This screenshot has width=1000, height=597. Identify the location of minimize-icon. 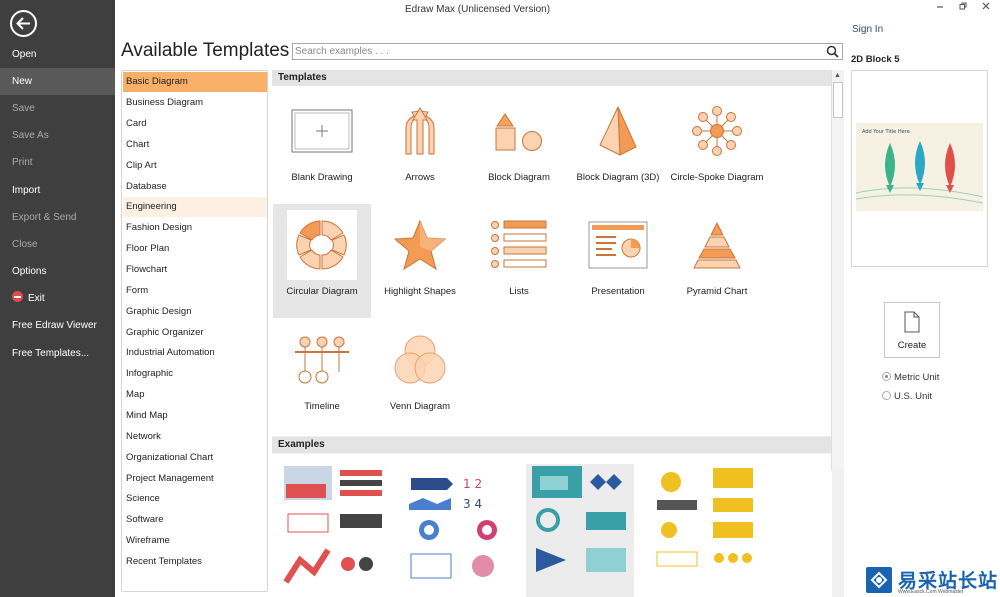
(940, 7).